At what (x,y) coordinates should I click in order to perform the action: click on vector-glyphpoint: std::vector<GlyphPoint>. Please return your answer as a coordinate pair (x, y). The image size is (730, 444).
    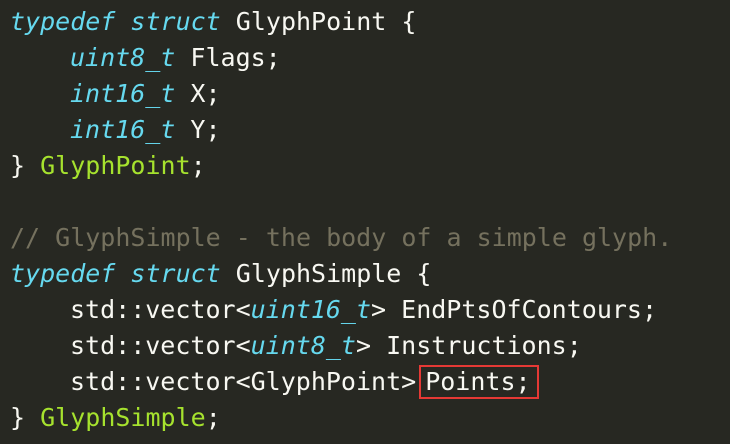
    Looking at the image, I should click on (243, 381).